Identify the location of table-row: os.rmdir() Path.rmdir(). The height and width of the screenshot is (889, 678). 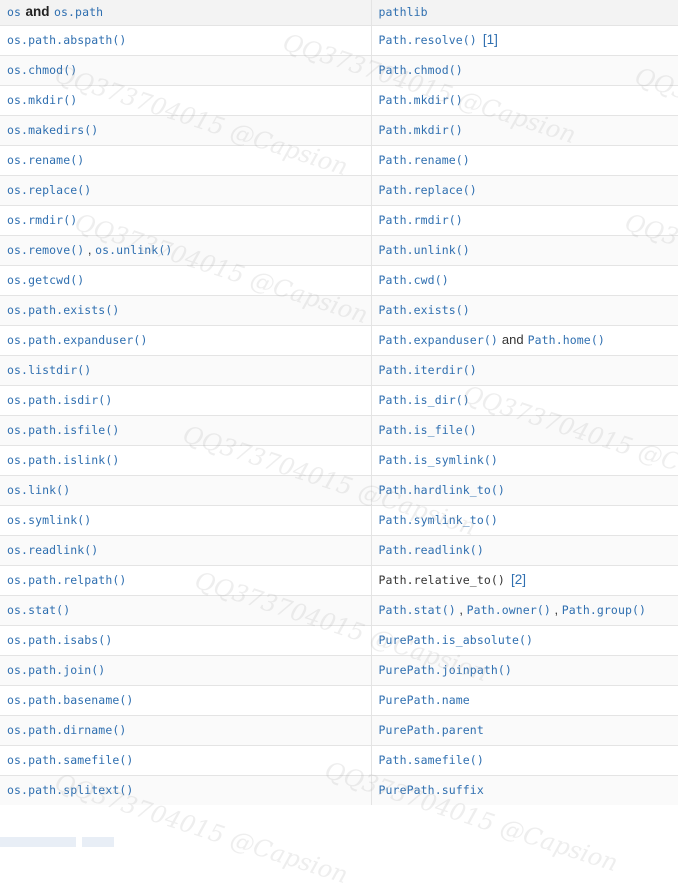
(339, 219).